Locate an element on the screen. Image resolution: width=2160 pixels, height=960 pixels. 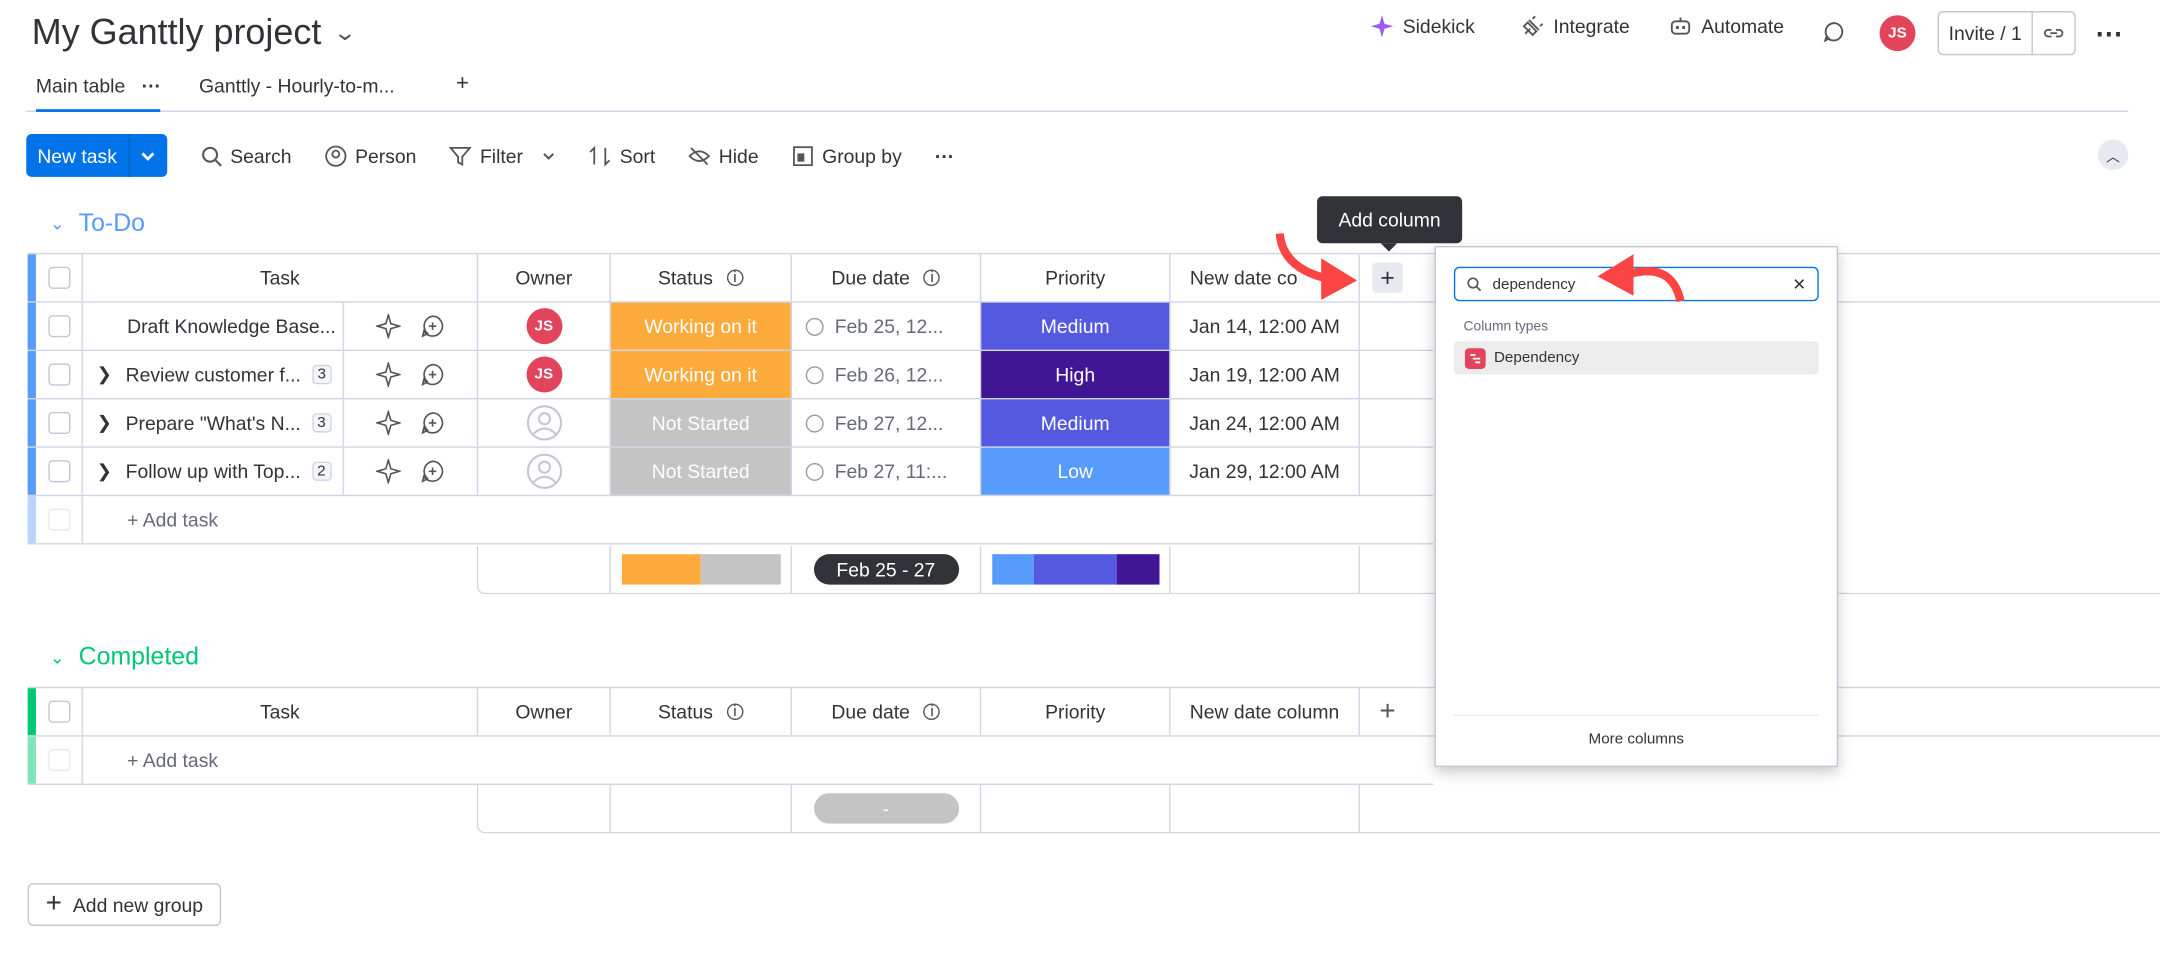
plus-icon: + is located at coordinates (1387, 277).